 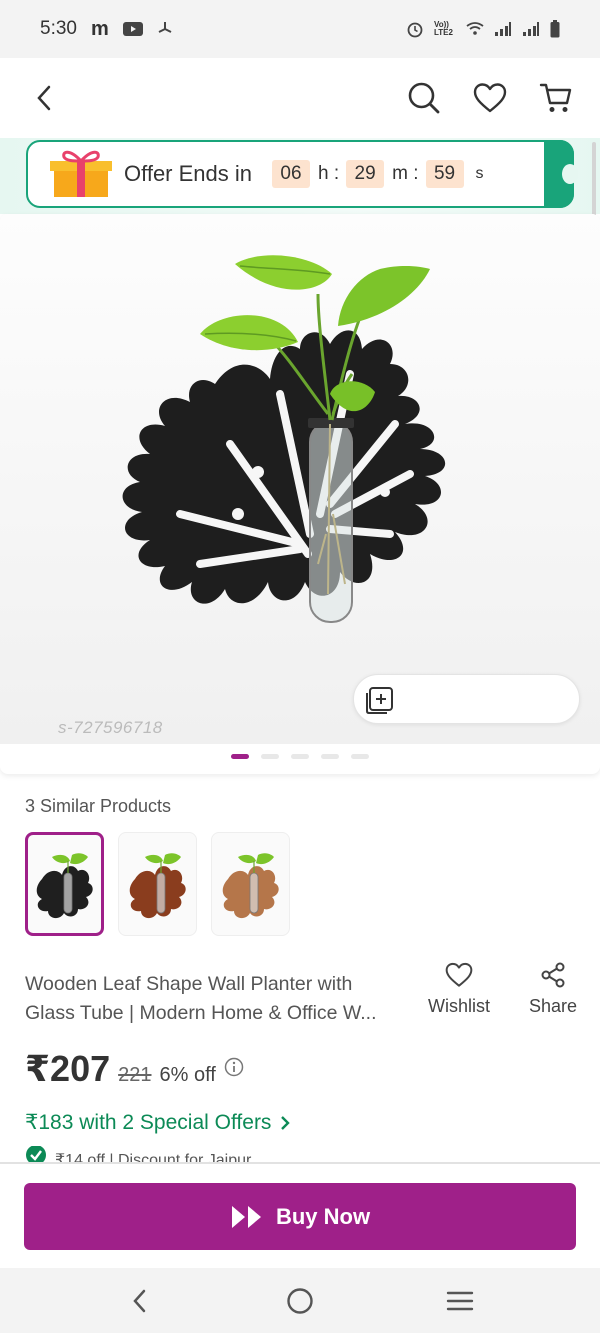 I want to click on volte-label: Vo)) LTE2, so click(x=443, y=28).